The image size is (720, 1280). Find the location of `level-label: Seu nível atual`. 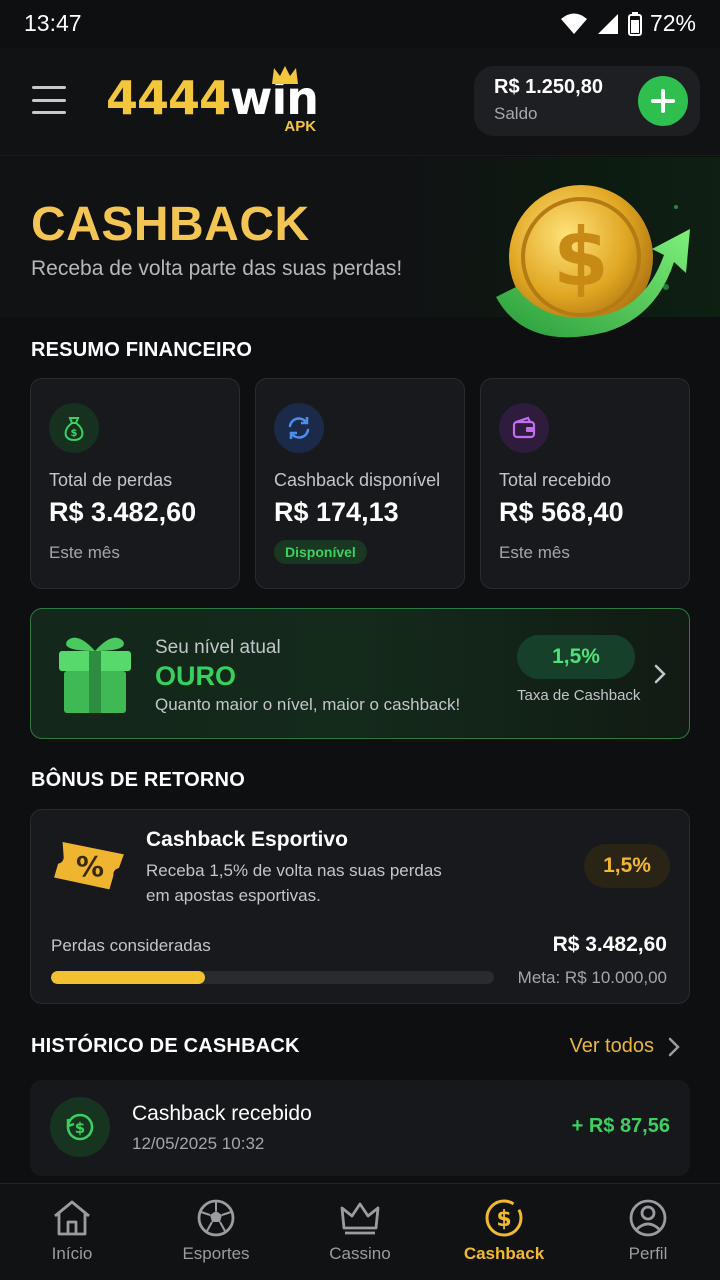

level-label: Seu nível atual is located at coordinates (218, 647).